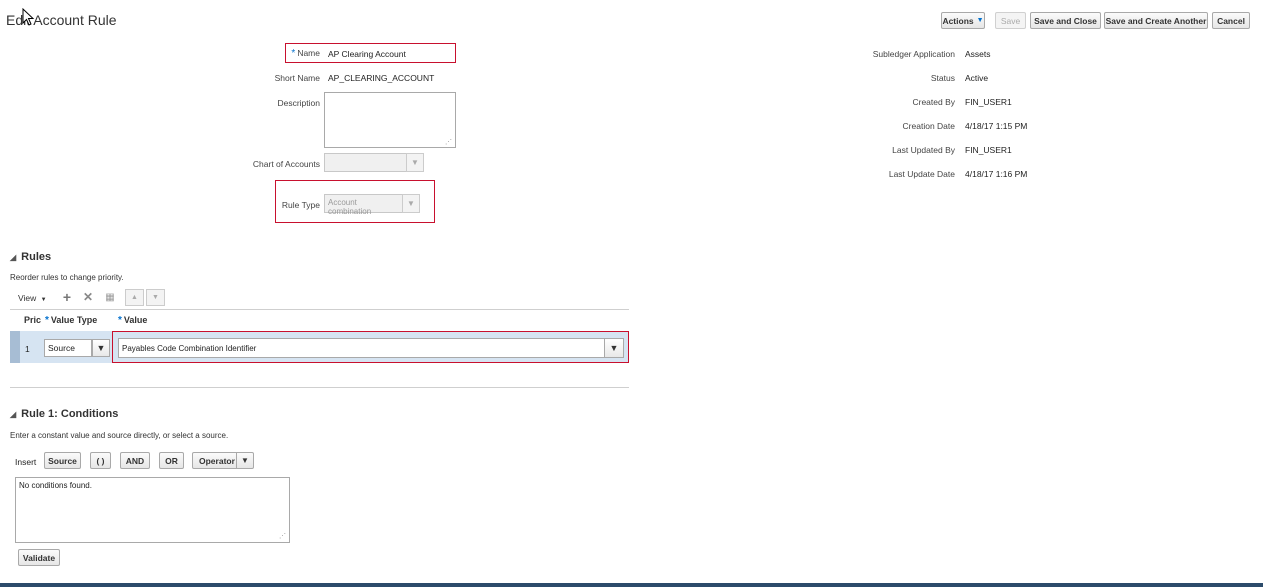 Image resolution: width=1263 pixels, height=587 pixels. Describe the element at coordinates (390, 120) in the screenshot. I see `description-textarea` at that location.